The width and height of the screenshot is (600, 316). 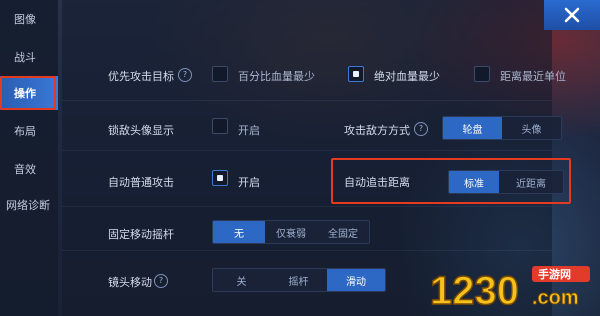 I want to click on camera-joystick: 摇杆, so click(x=298, y=280).